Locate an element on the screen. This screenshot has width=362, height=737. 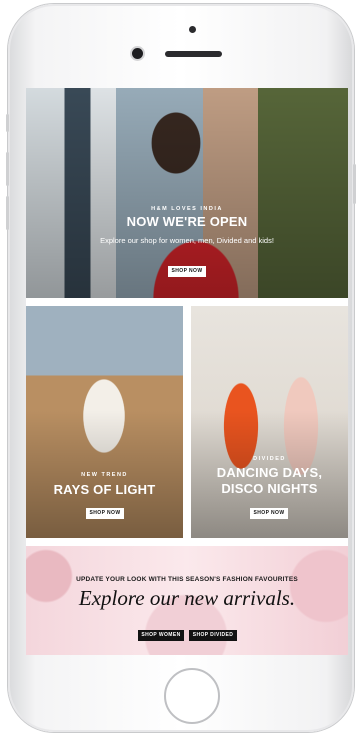
banner-title: Explore our new arrivals. is located at coordinates (187, 598).